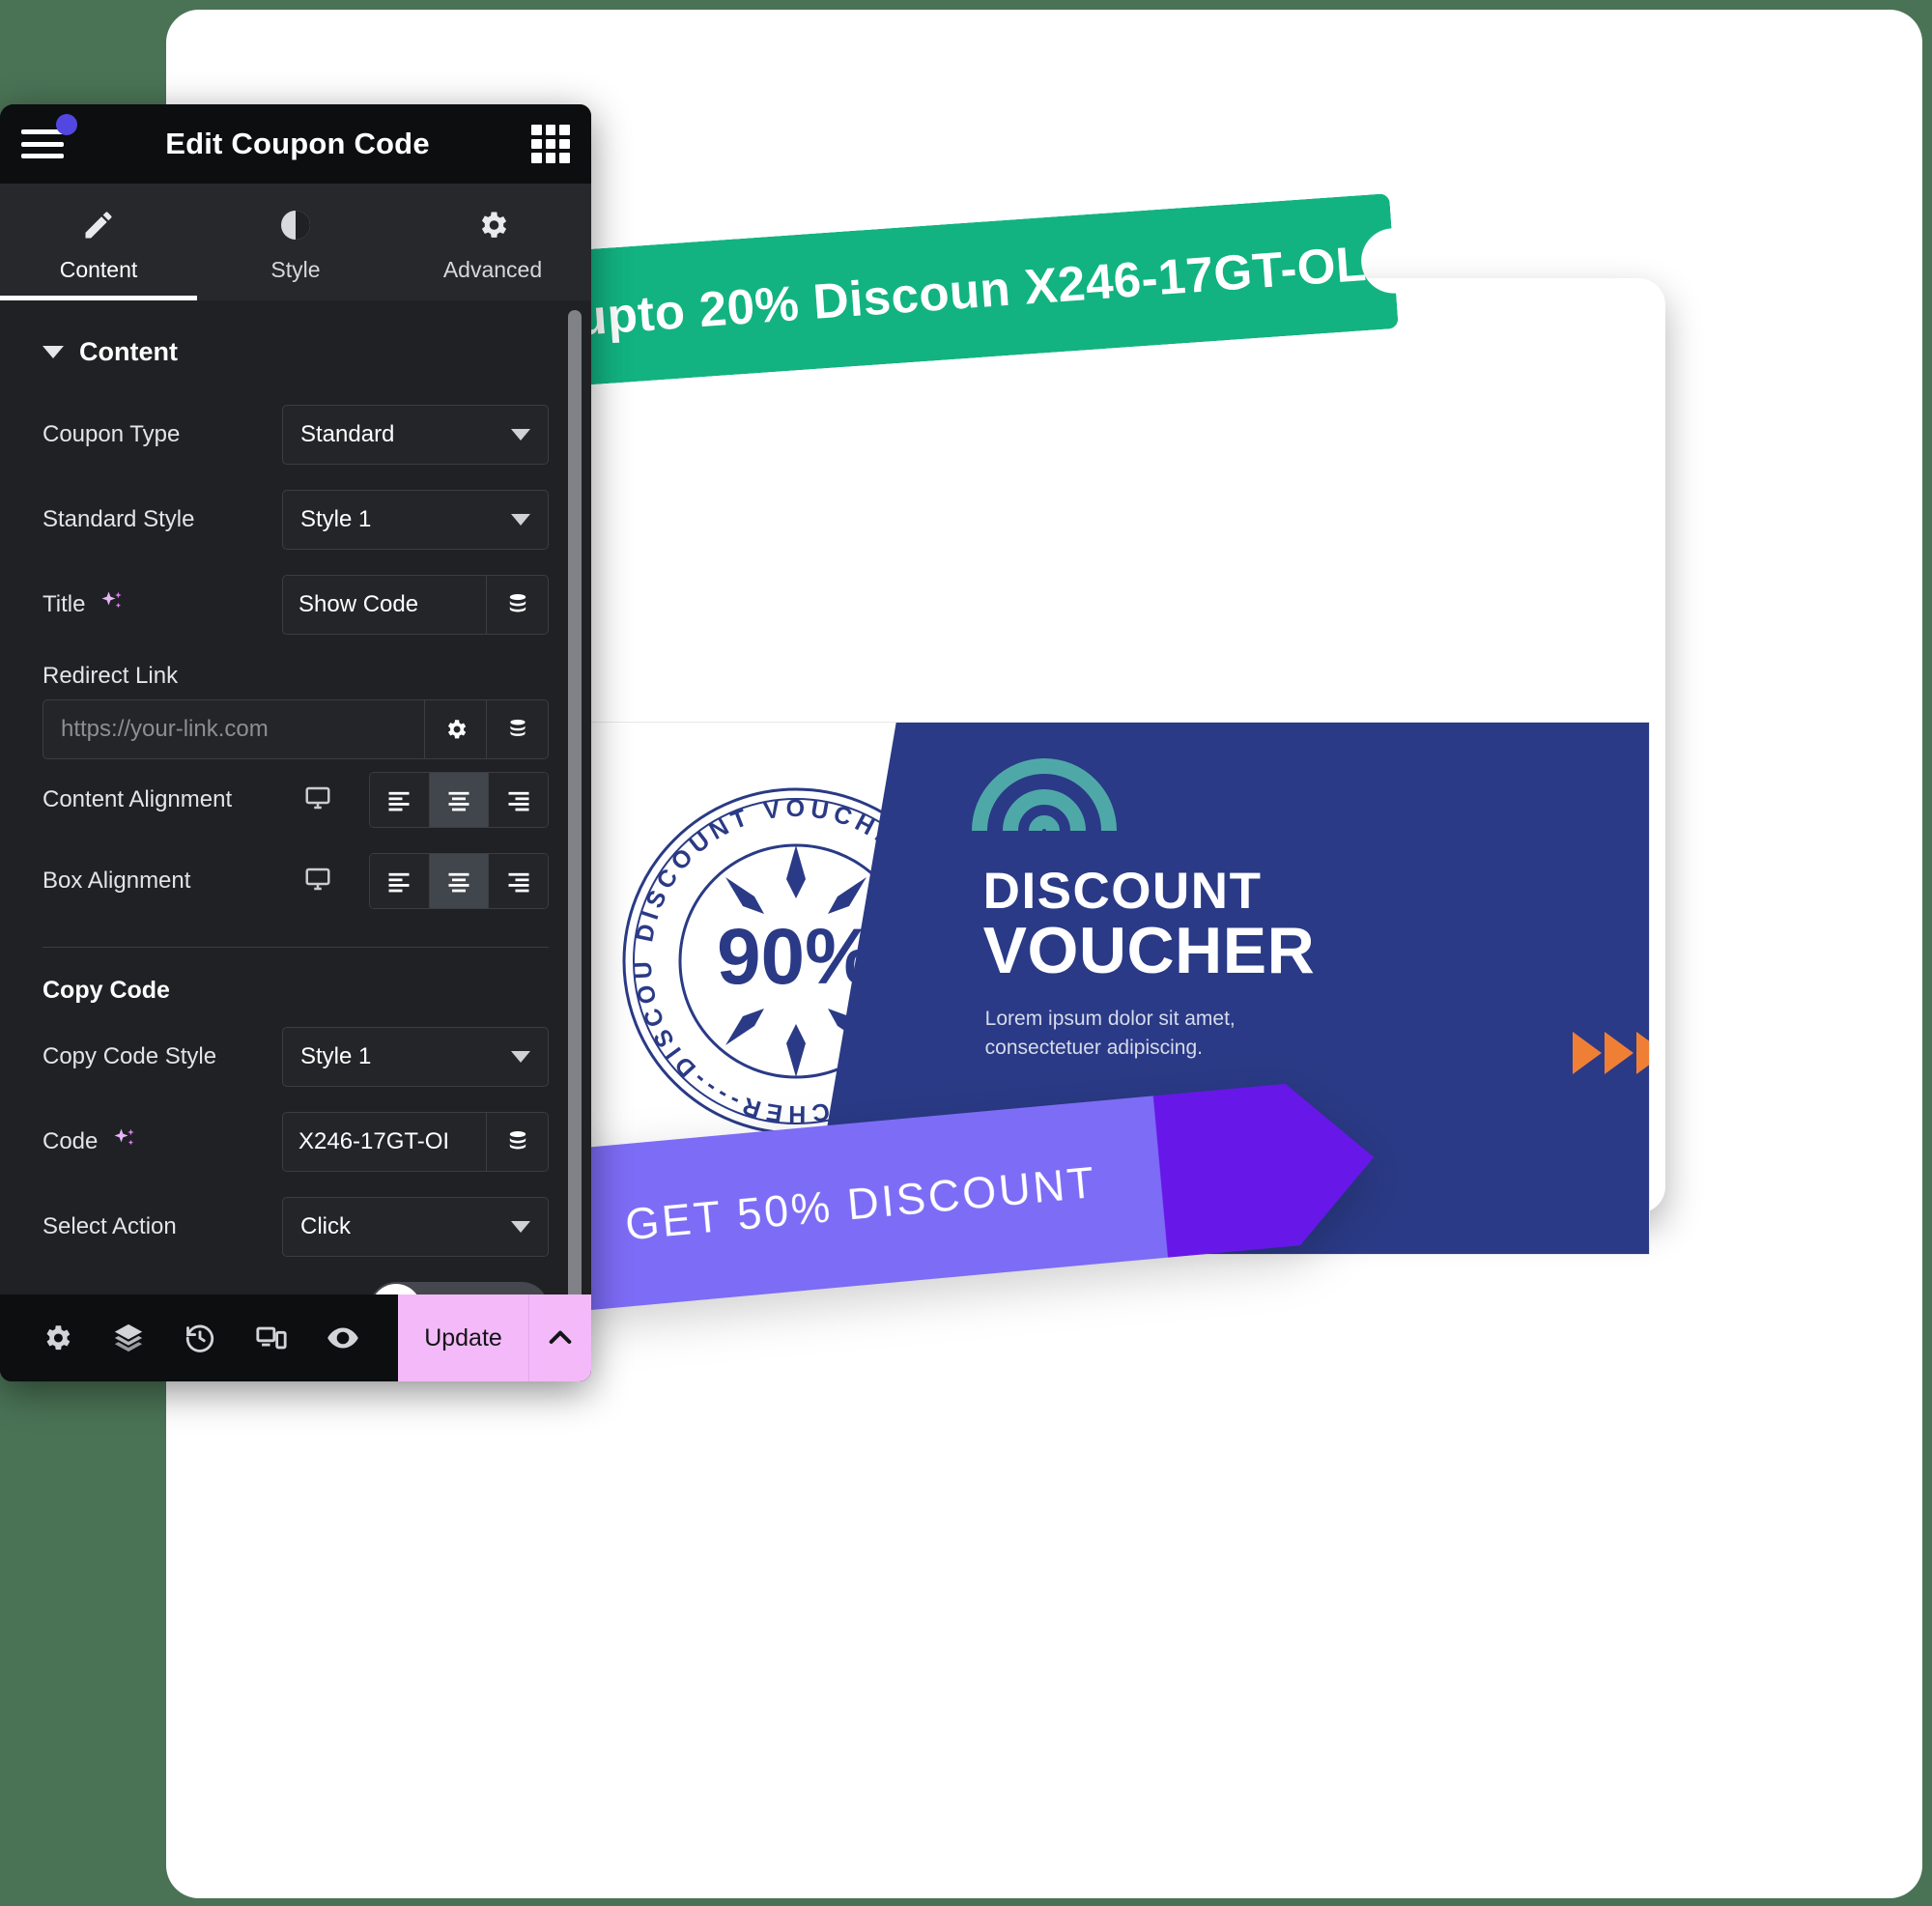 The image size is (1932, 1906). I want to click on tab-advanced-label: Advanced, so click(492, 269).